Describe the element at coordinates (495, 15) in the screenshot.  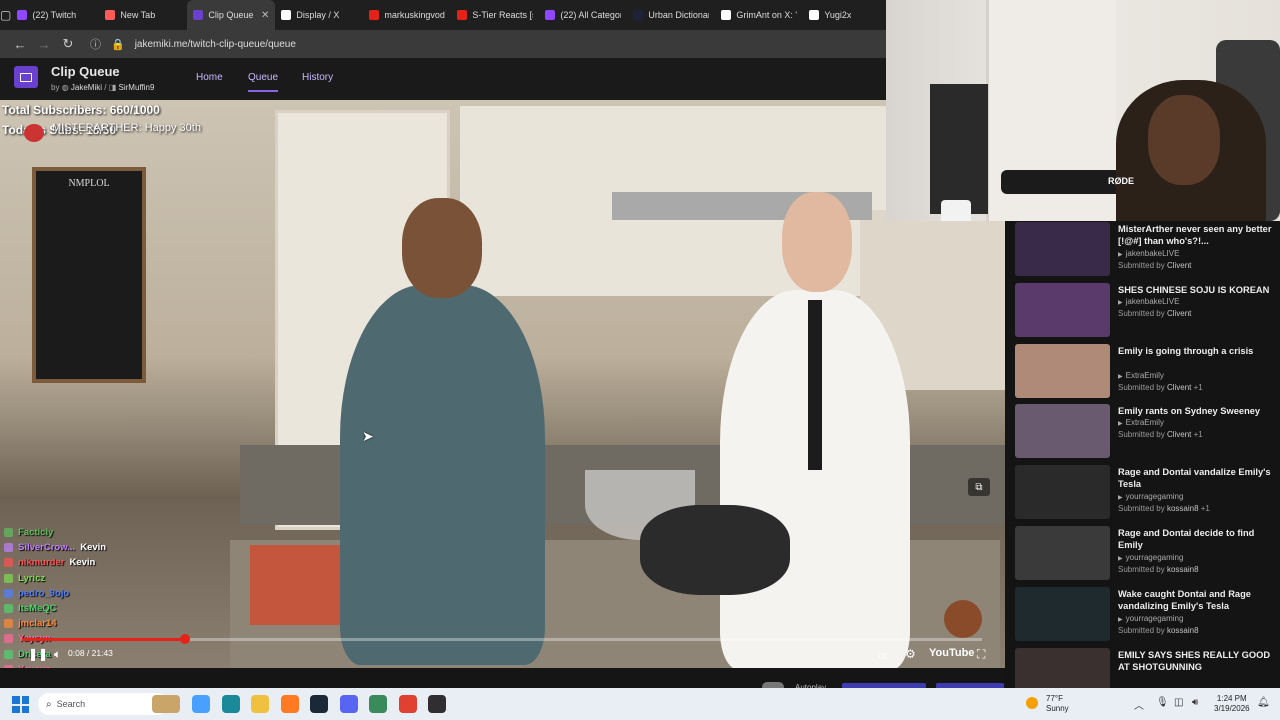
I see `browser-tab: S-Tier Reacts [s-c` at that location.